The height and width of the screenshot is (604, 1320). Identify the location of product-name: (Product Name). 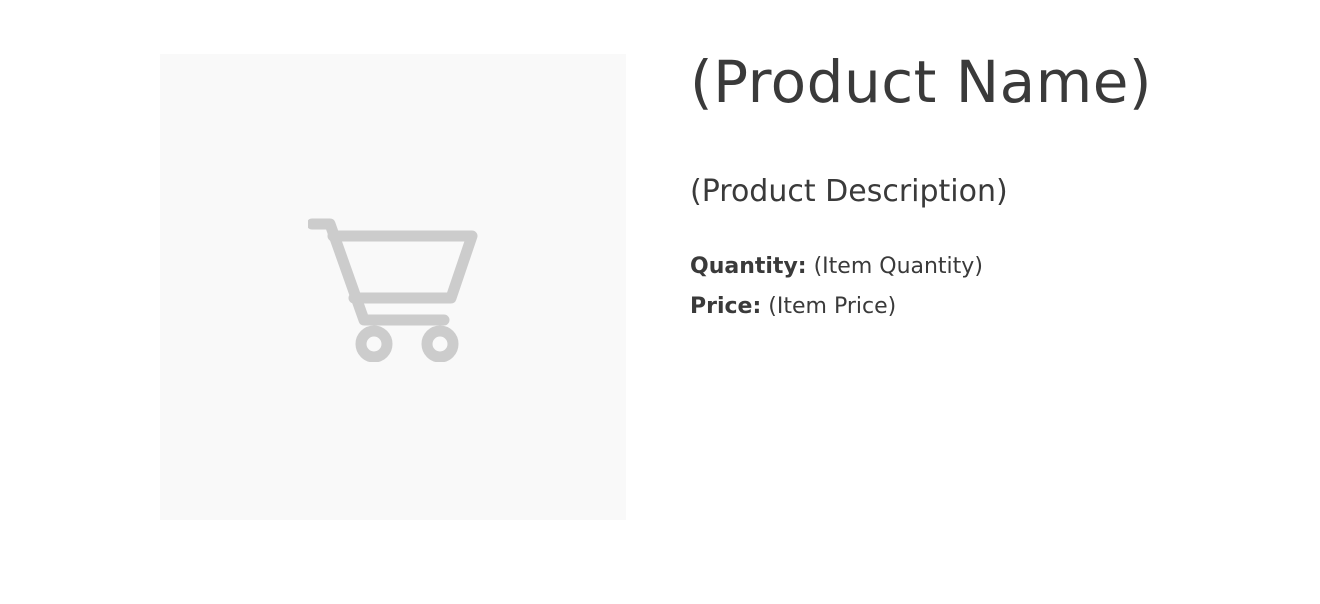
(921, 82).